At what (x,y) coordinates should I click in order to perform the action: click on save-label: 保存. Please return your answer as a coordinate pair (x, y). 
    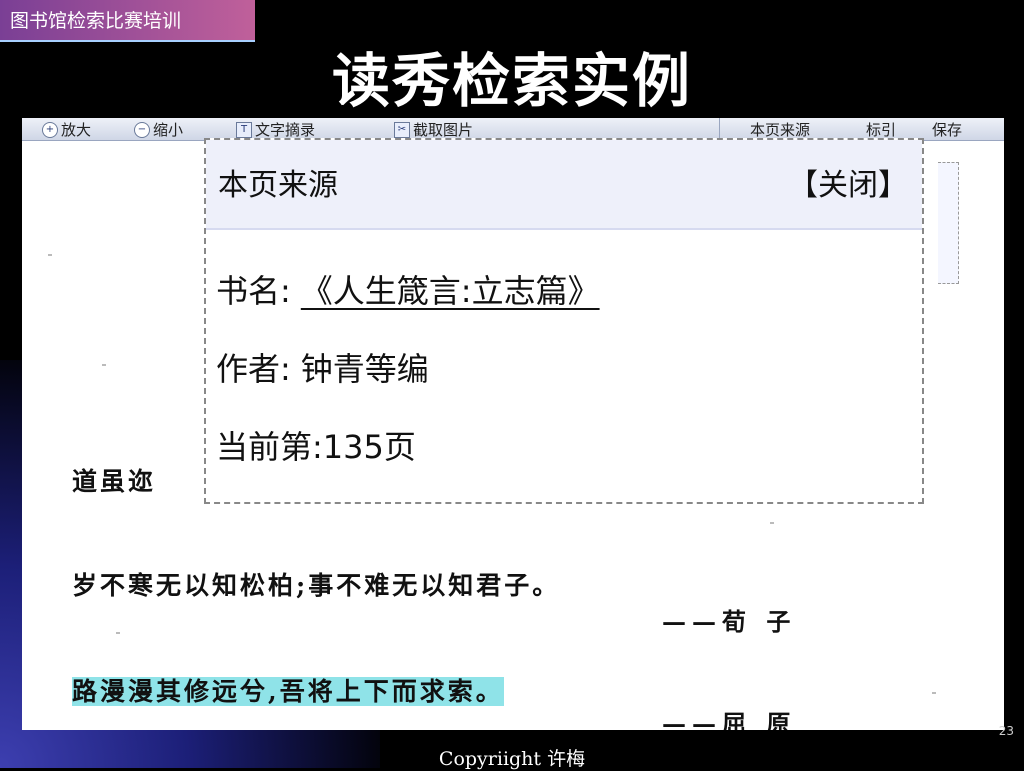
    Looking at the image, I should click on (947, 130).